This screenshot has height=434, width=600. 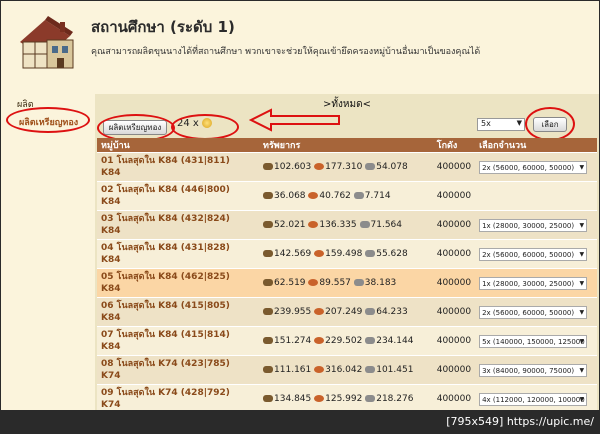 I want to click on amount-select: 4x (112000, 120000, 100000 ▼, so click(x=533, y=399).